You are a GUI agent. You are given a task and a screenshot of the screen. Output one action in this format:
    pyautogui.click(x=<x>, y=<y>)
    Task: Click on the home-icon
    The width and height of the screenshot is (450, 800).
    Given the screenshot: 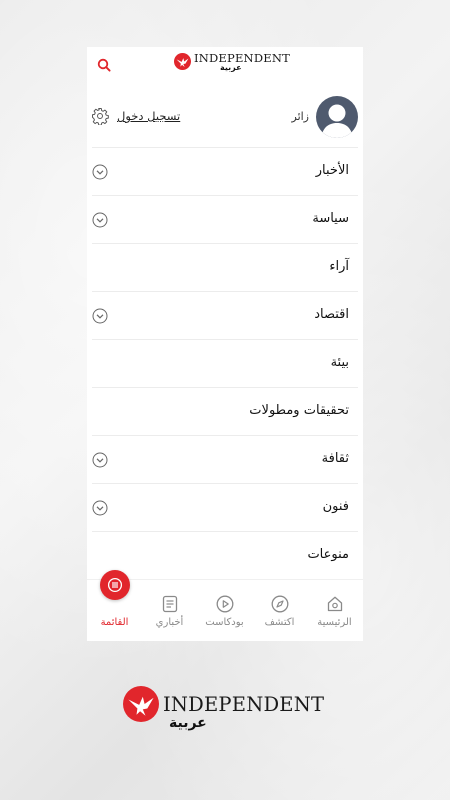 What is the action you would take?
    pyautogui.click(x=334, y=604)
    